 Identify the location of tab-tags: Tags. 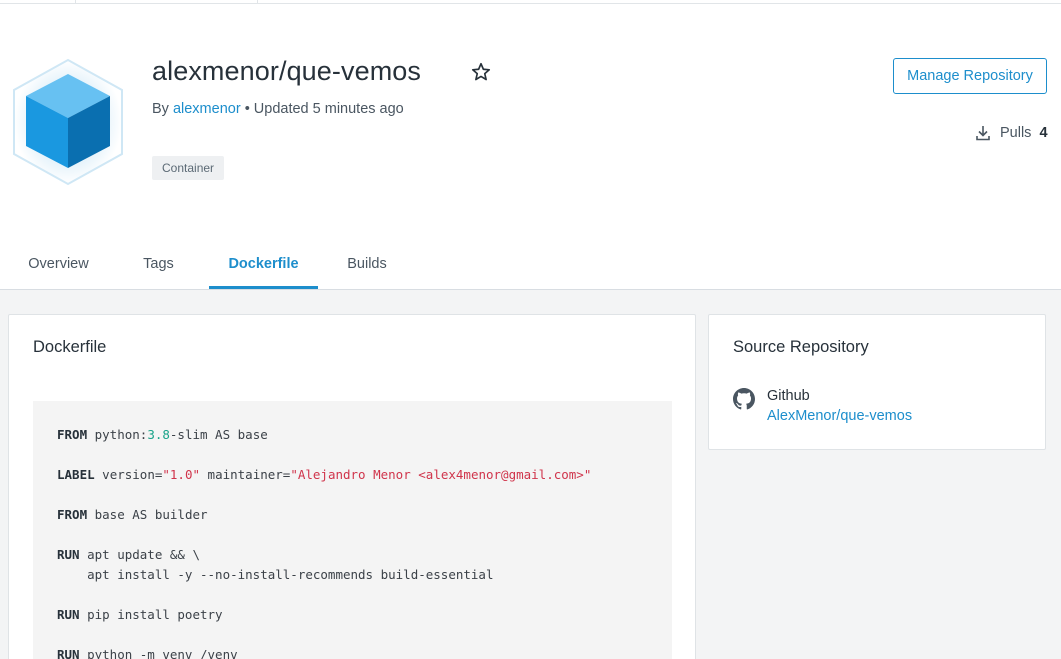
(158, 264).